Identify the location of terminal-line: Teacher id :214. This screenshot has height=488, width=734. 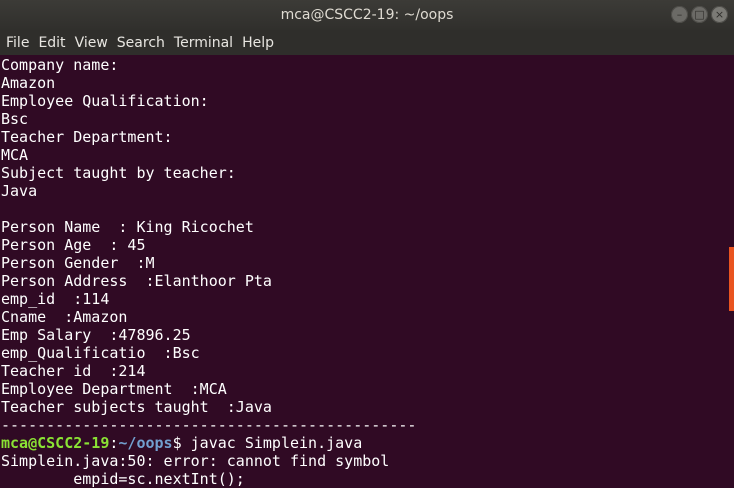
(73, 371).